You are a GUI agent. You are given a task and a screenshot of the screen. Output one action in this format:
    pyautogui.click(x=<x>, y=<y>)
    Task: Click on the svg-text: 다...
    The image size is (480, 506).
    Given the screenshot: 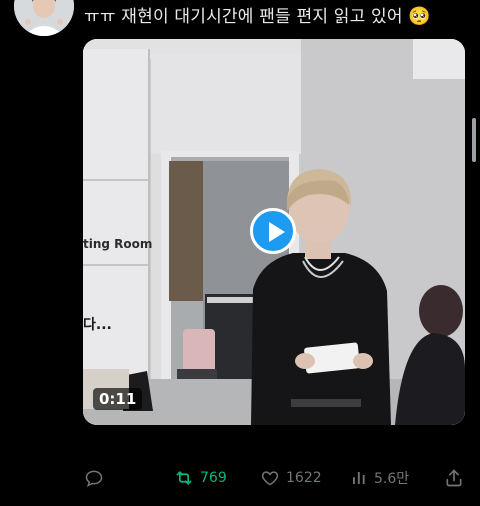 What is the action you would take?
    pyautogui.click(x=97, y=325)
    